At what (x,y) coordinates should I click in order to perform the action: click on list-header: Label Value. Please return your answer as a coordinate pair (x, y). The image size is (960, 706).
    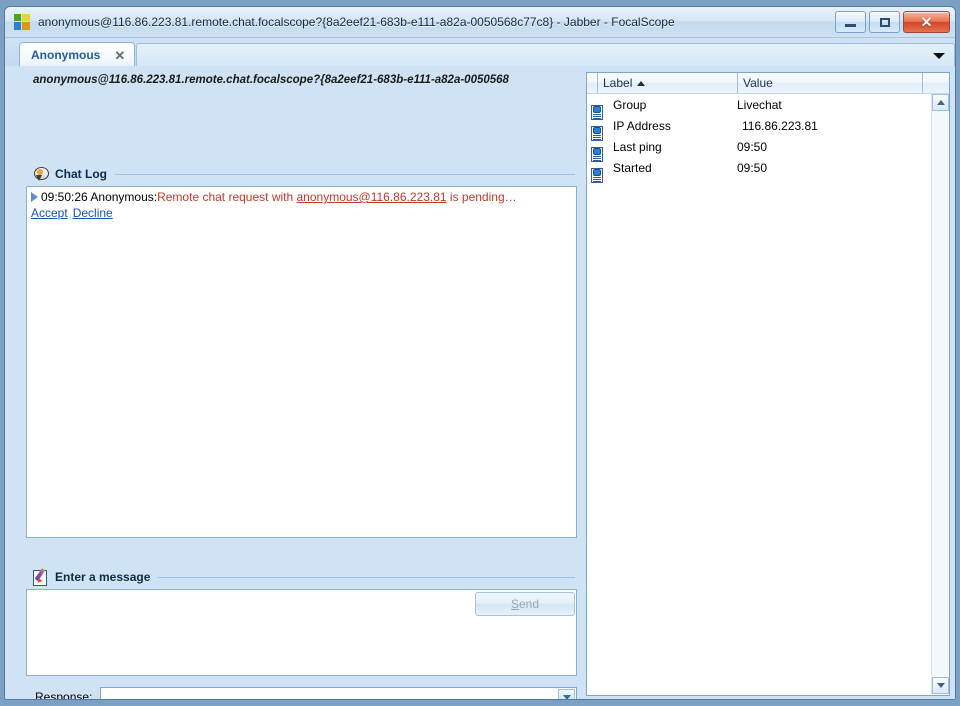
    Looking at the image, I should click on (768, 83).